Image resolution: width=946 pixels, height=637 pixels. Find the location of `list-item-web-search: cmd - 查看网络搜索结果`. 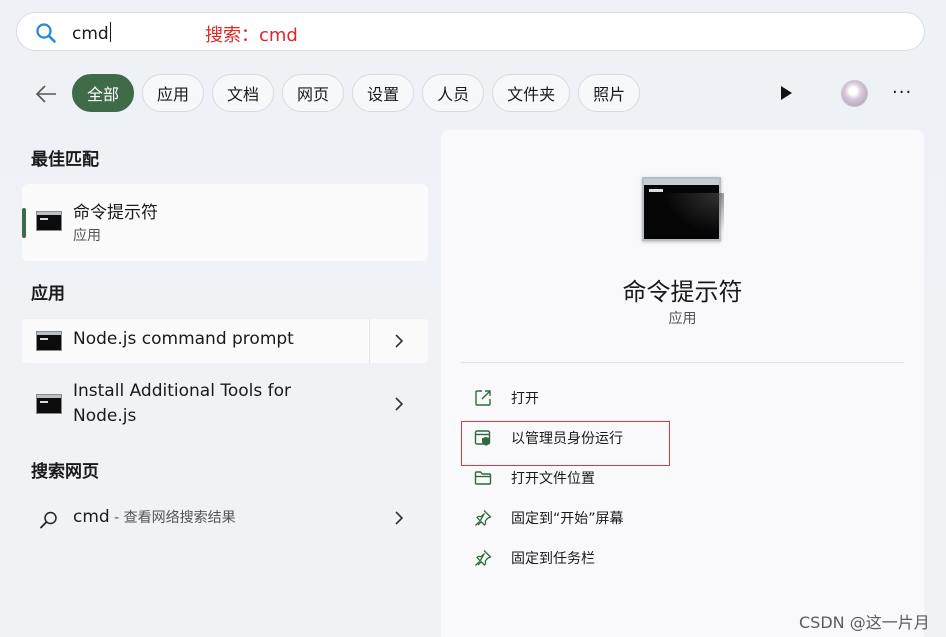

list-item-web-search: cmd - 查看网络搜索结果 is located at coordinates (225, 518).